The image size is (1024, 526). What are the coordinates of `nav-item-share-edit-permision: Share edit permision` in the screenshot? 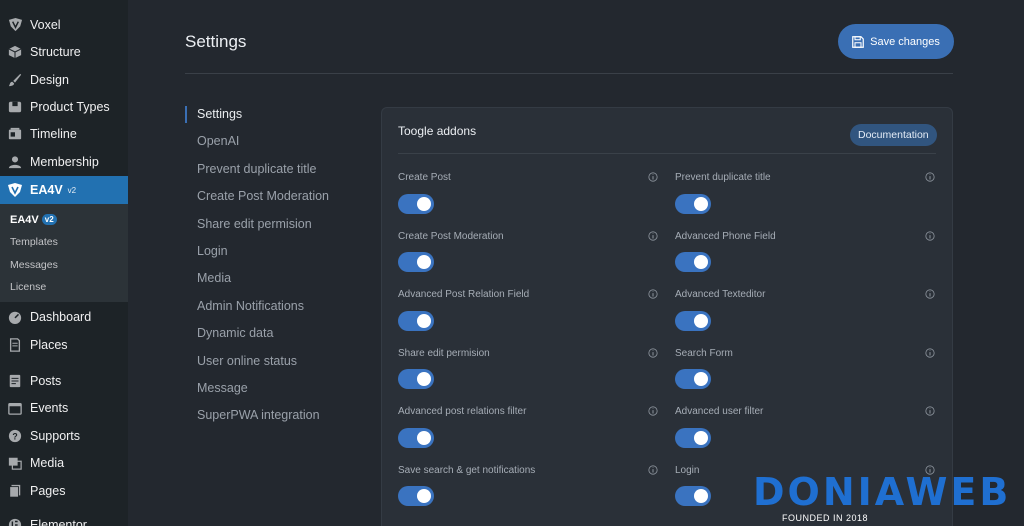 It's located at (254, 224).